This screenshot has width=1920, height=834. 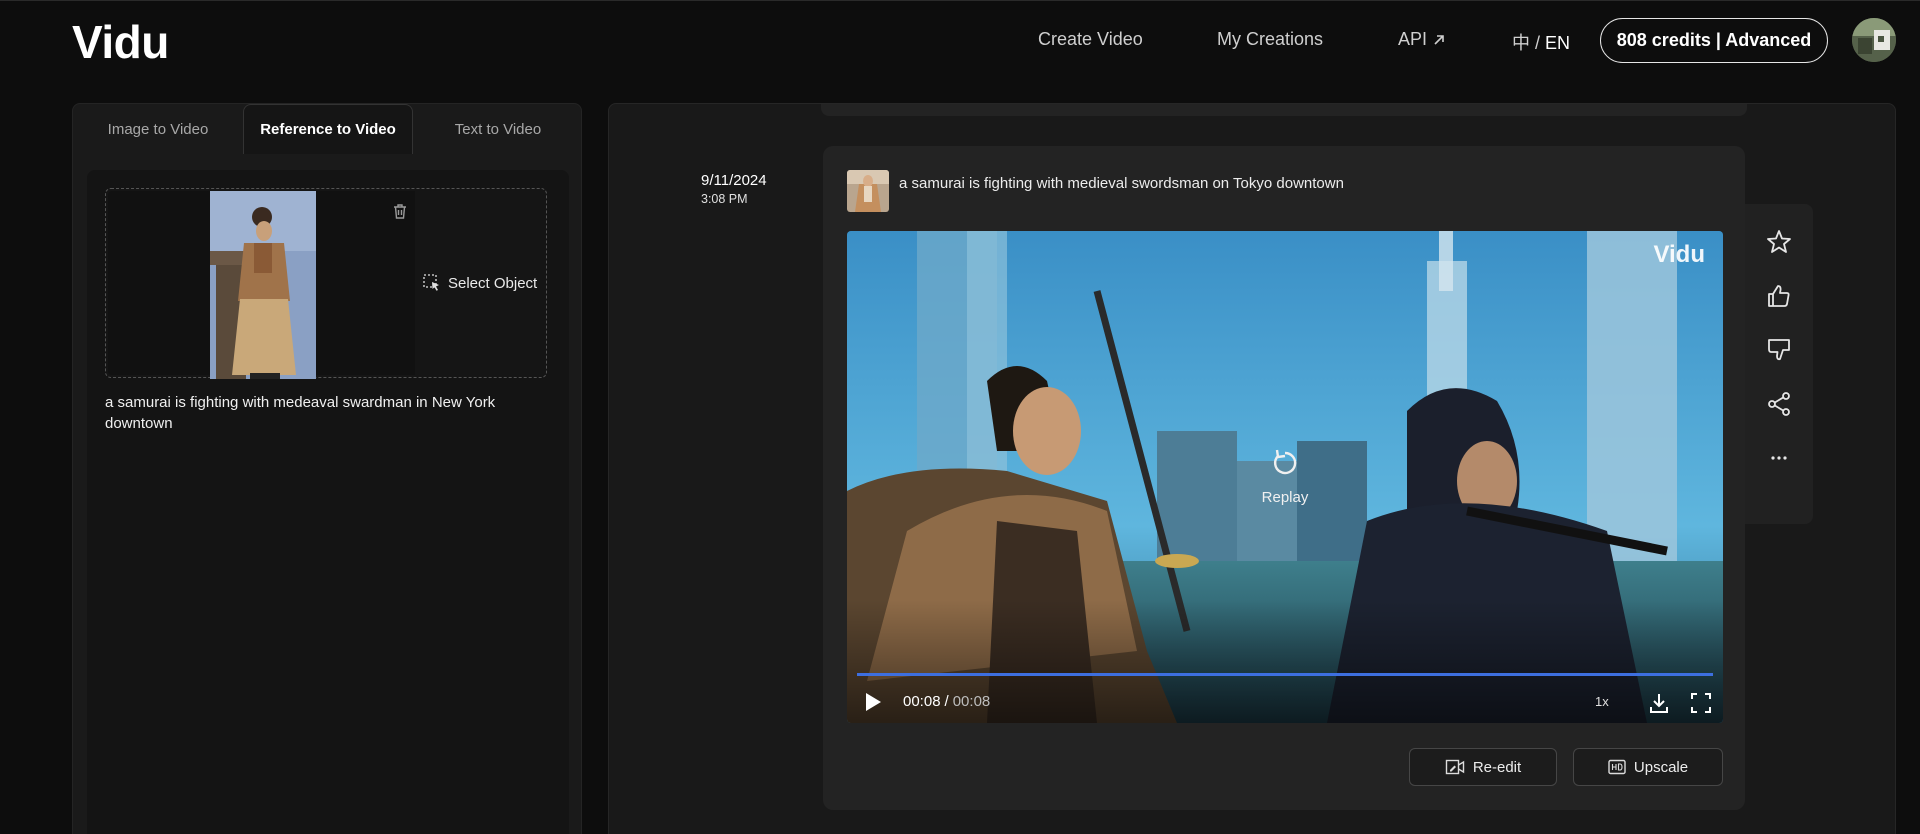 I want to click on language-switcher: 中 / EN, so click(x=1541, y=42).